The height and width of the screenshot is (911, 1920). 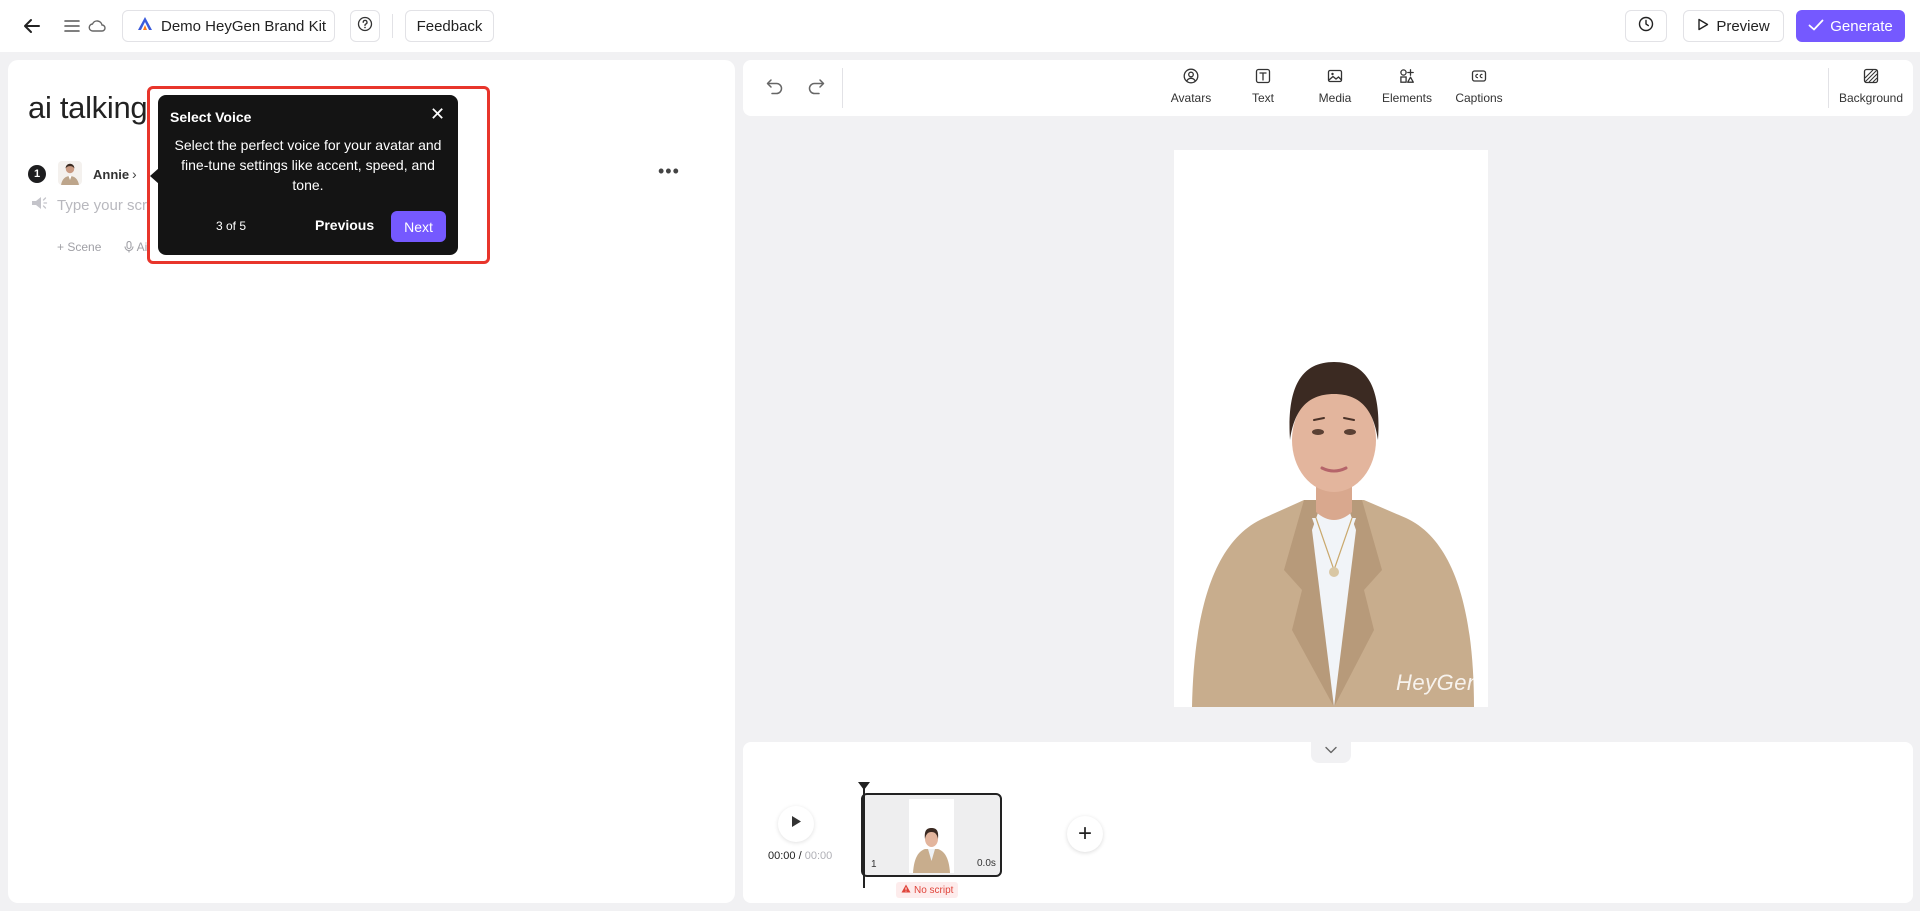 I want to click on close-icon: ✕, so click(x=437, y=114).